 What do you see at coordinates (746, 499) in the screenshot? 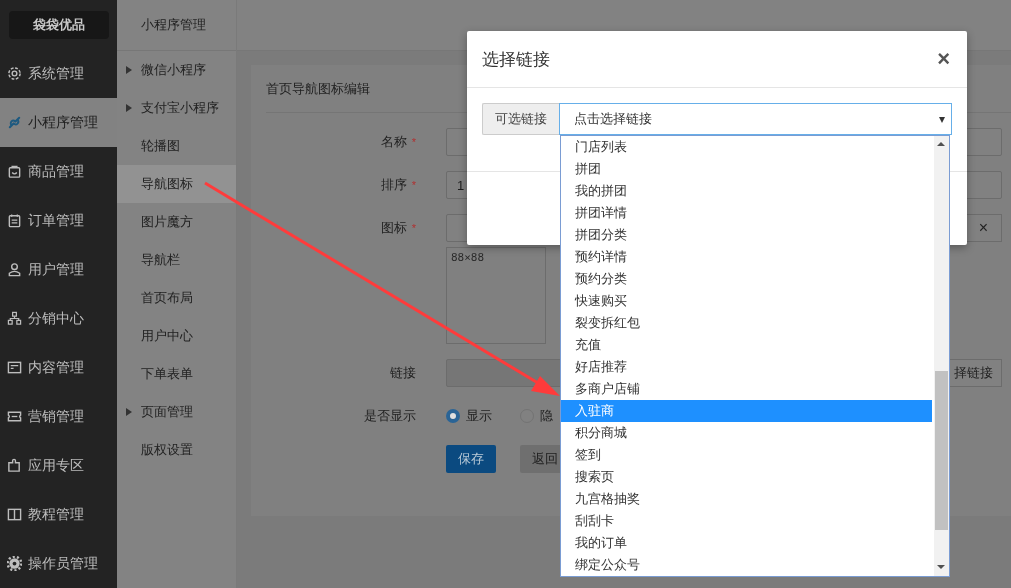
I see `dropdown-option: 九宫格抽奖` at bounding box center [746, 499].